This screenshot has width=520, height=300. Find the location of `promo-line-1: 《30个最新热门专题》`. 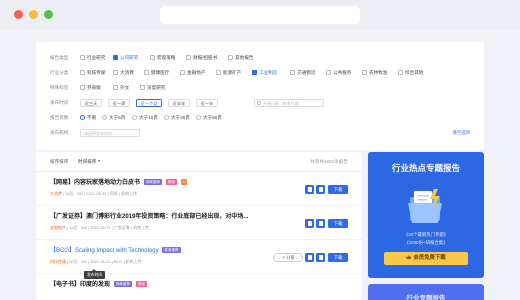

promo-line-1: 《30个最新热门专题》 is located at coordinates (426, 234).